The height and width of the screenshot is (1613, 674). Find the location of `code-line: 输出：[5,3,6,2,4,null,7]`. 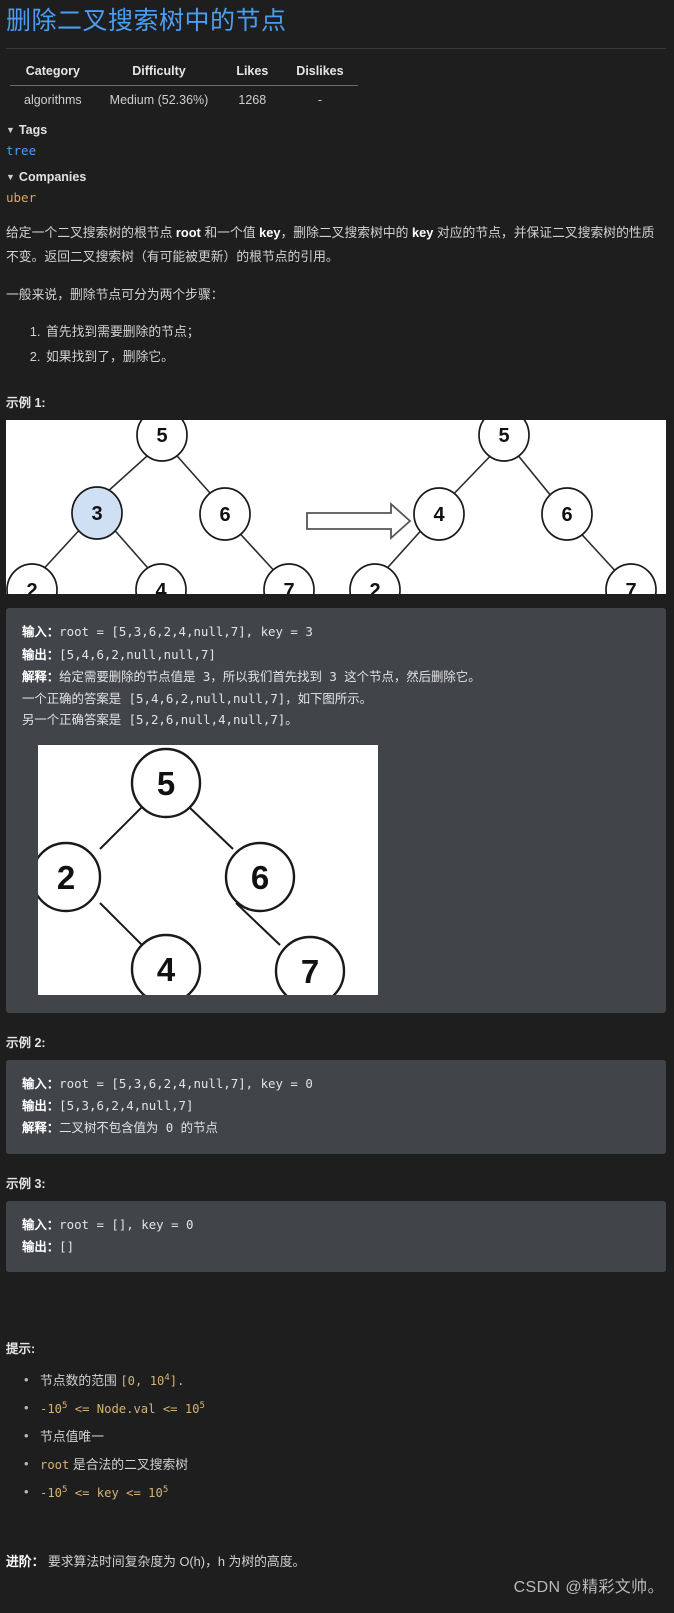

code-line: 输出：[5,3,6,2,4,null,7] is located at coordinates (336, 1106).